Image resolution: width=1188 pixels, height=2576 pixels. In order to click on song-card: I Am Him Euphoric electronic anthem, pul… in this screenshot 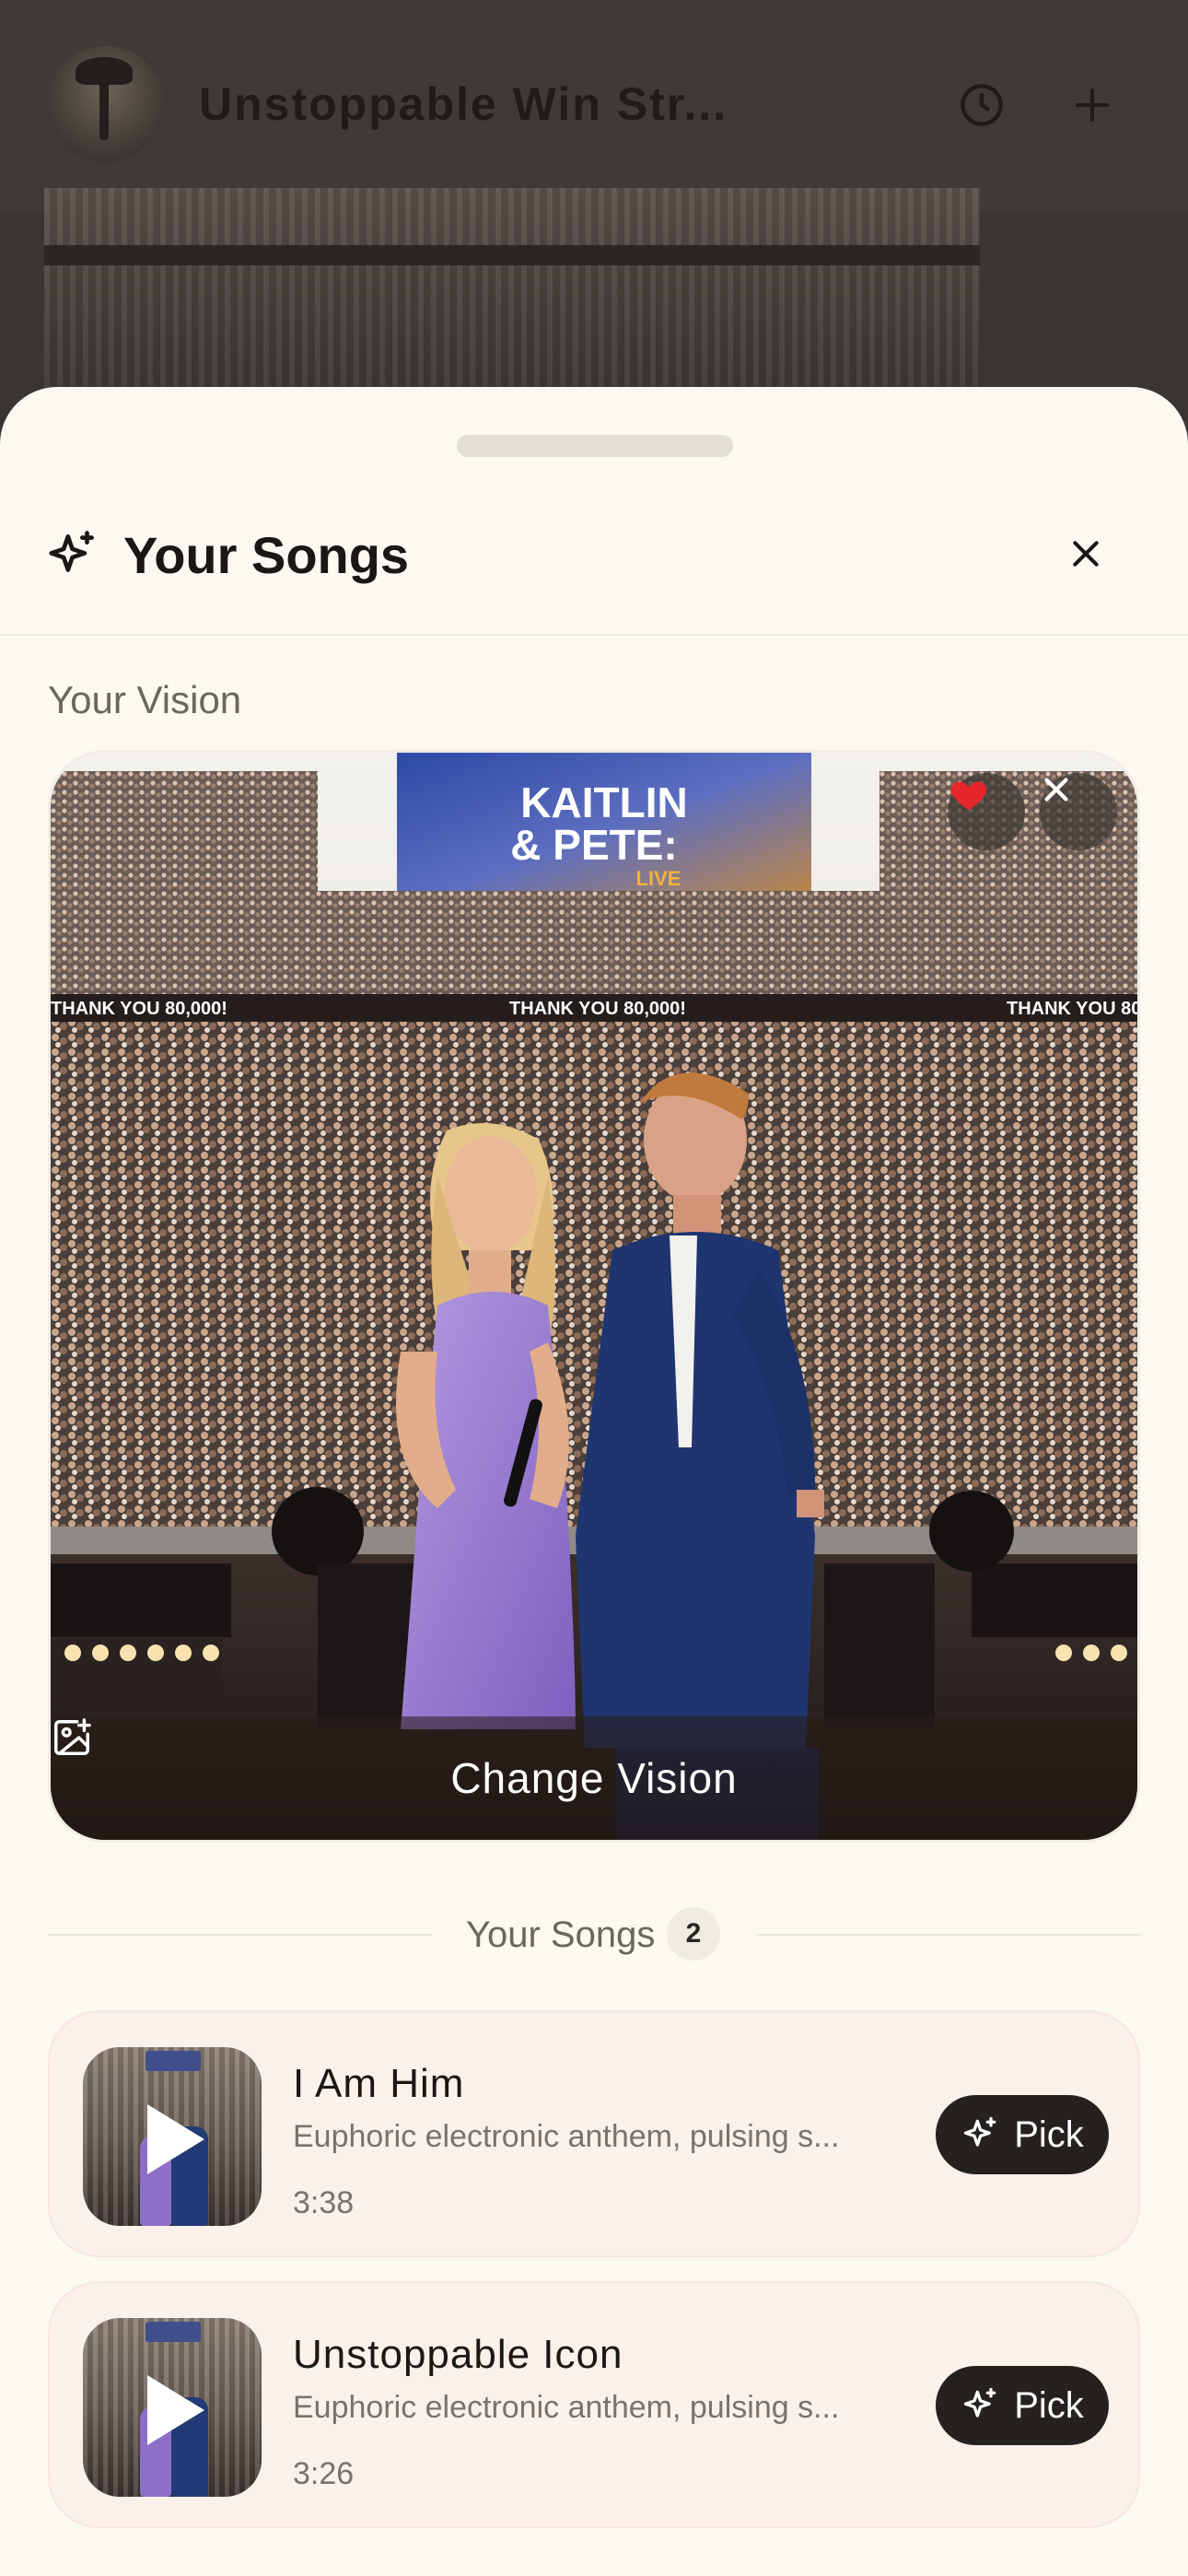, I will do `click(594, 2133)`.